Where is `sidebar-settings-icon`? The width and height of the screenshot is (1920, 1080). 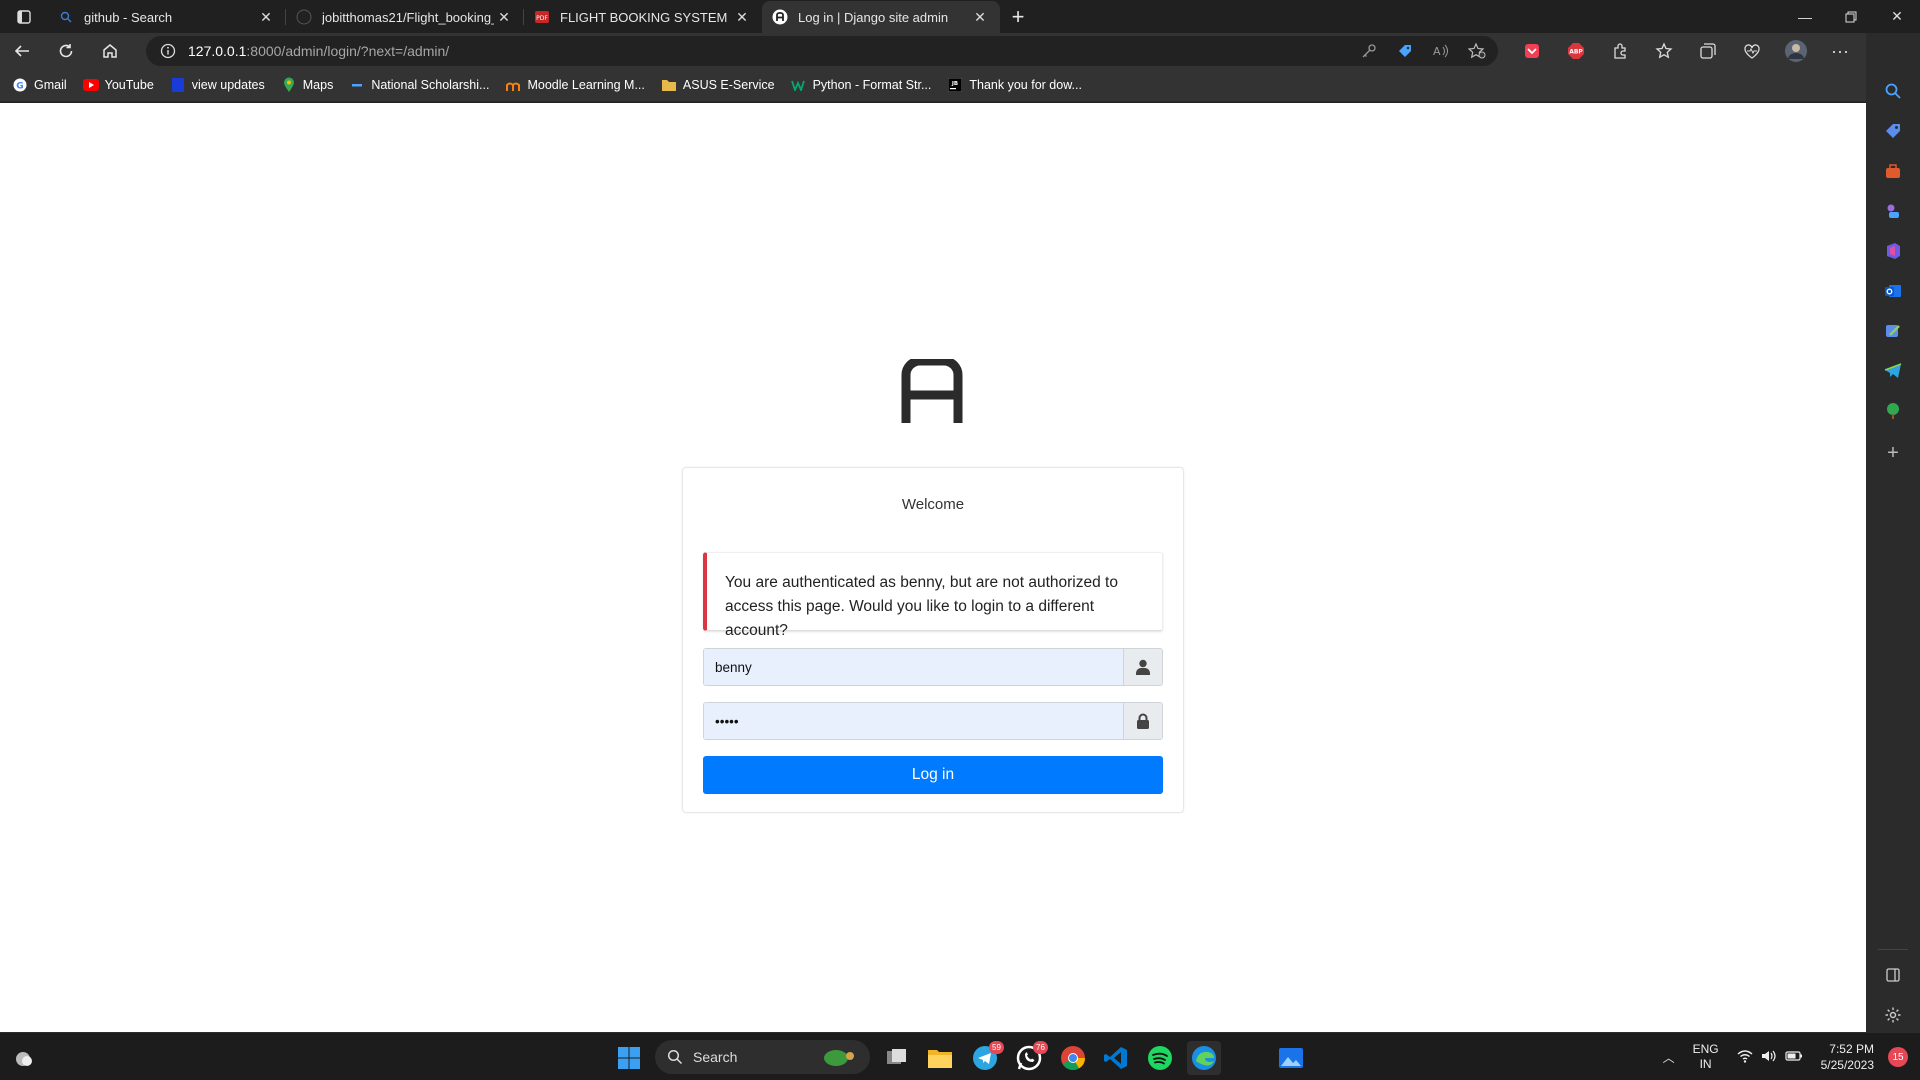
sidebar-settings-icon is located at coordinates (1893, 1015).